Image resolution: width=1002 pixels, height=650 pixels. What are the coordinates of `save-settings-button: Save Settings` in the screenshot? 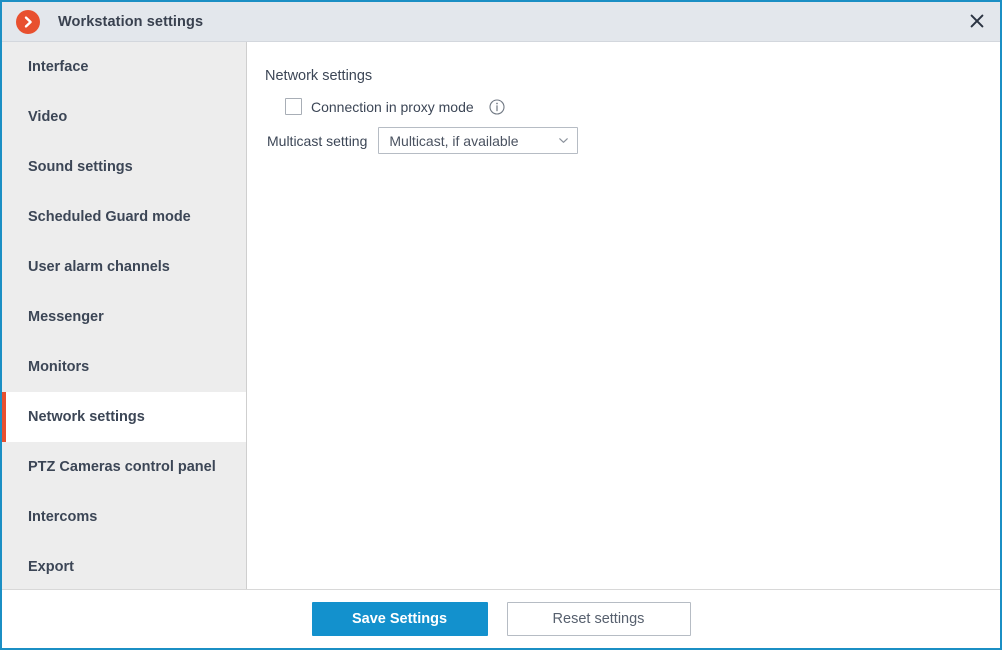 It's located at (399, 619).